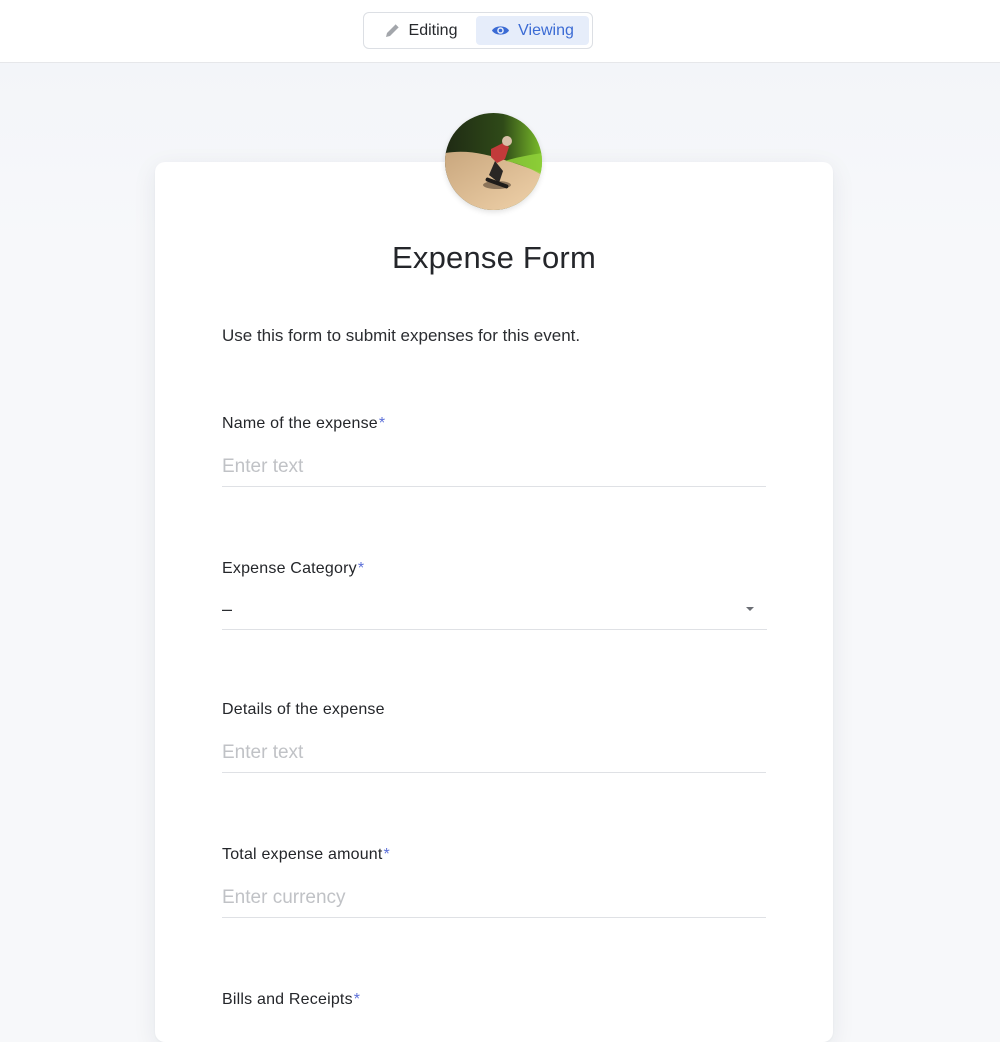 This screenshot has width=1000, height=1042. I want to click on expense-details-label: Details of the expense, so click(303, 709).